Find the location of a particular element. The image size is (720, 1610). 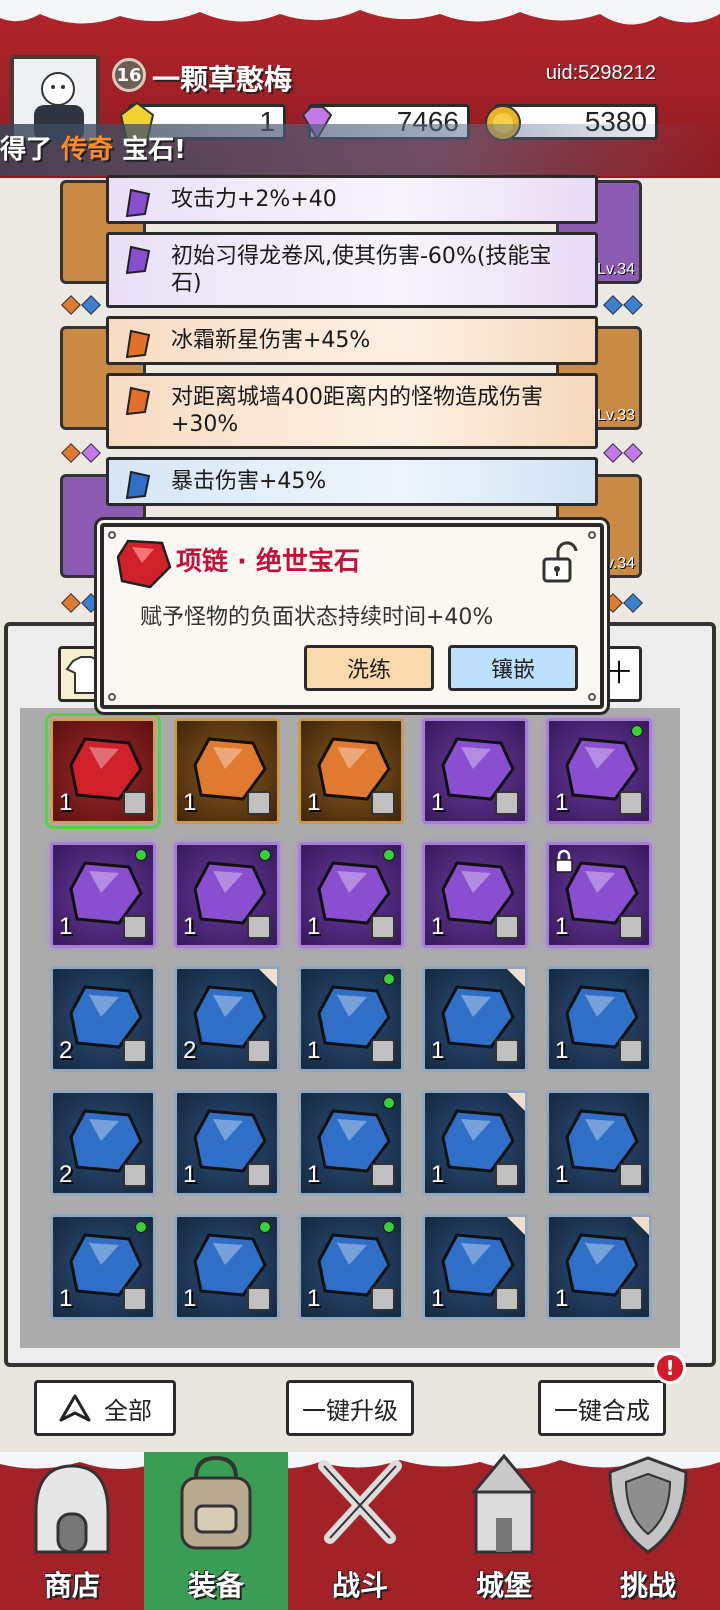

nav-challenge: 挑战 is located at coordinates (648, 1531).